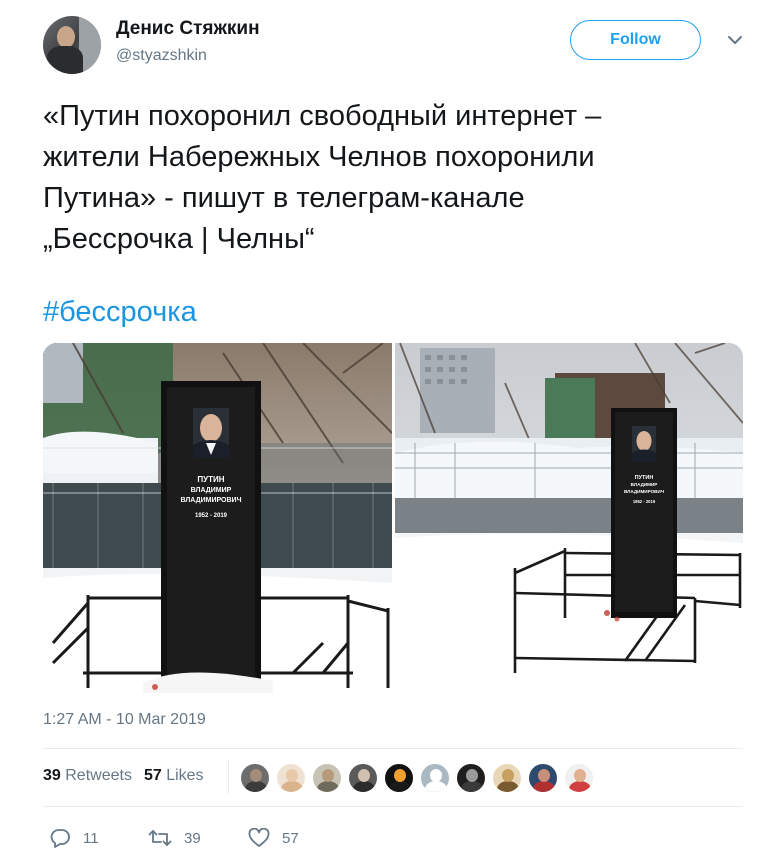 The width and height of the screenshot is (780, 860). Describe the element at coordinates (322, 116) in the screenshot. I see `tweet-text-line: «Путин похоронил свободный интернет –` at that location.